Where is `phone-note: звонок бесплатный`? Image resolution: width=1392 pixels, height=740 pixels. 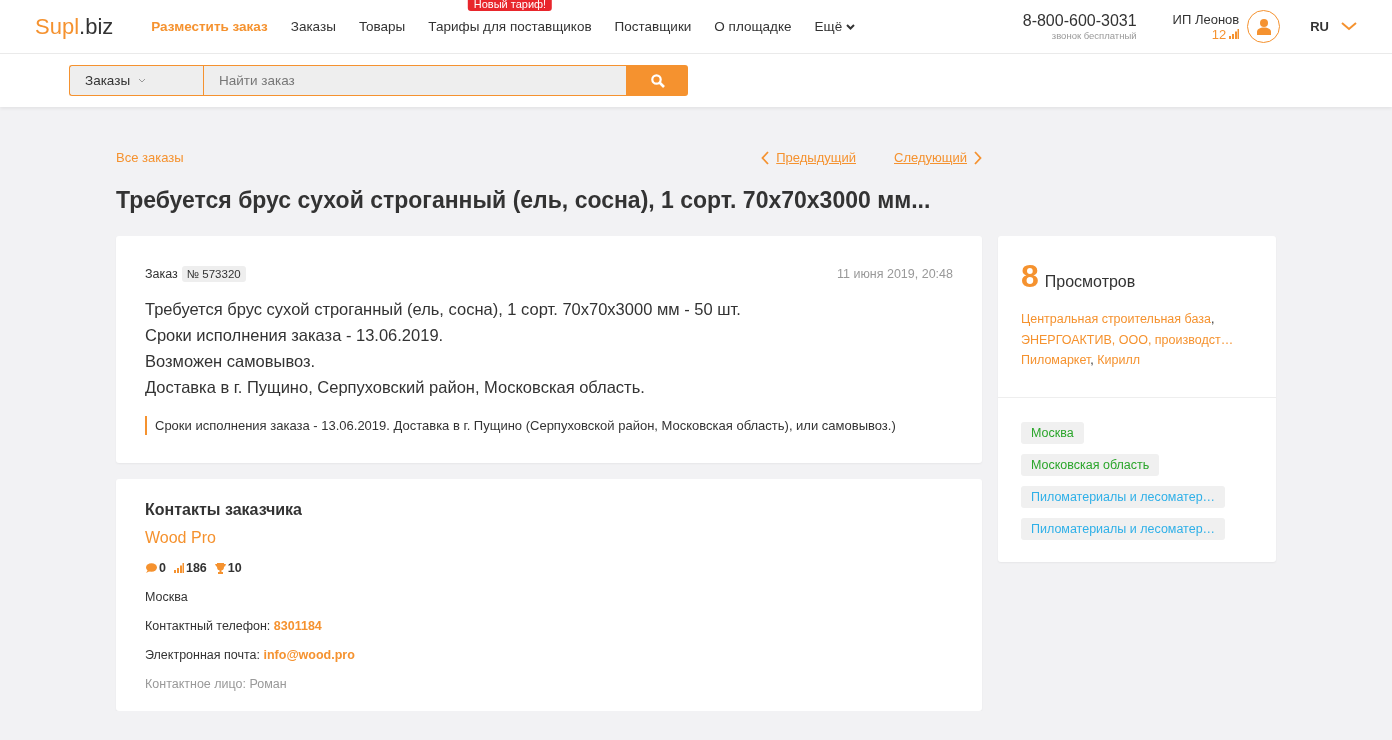 phone-note: звонок бесплатный is located at coordinates (1094, 35).